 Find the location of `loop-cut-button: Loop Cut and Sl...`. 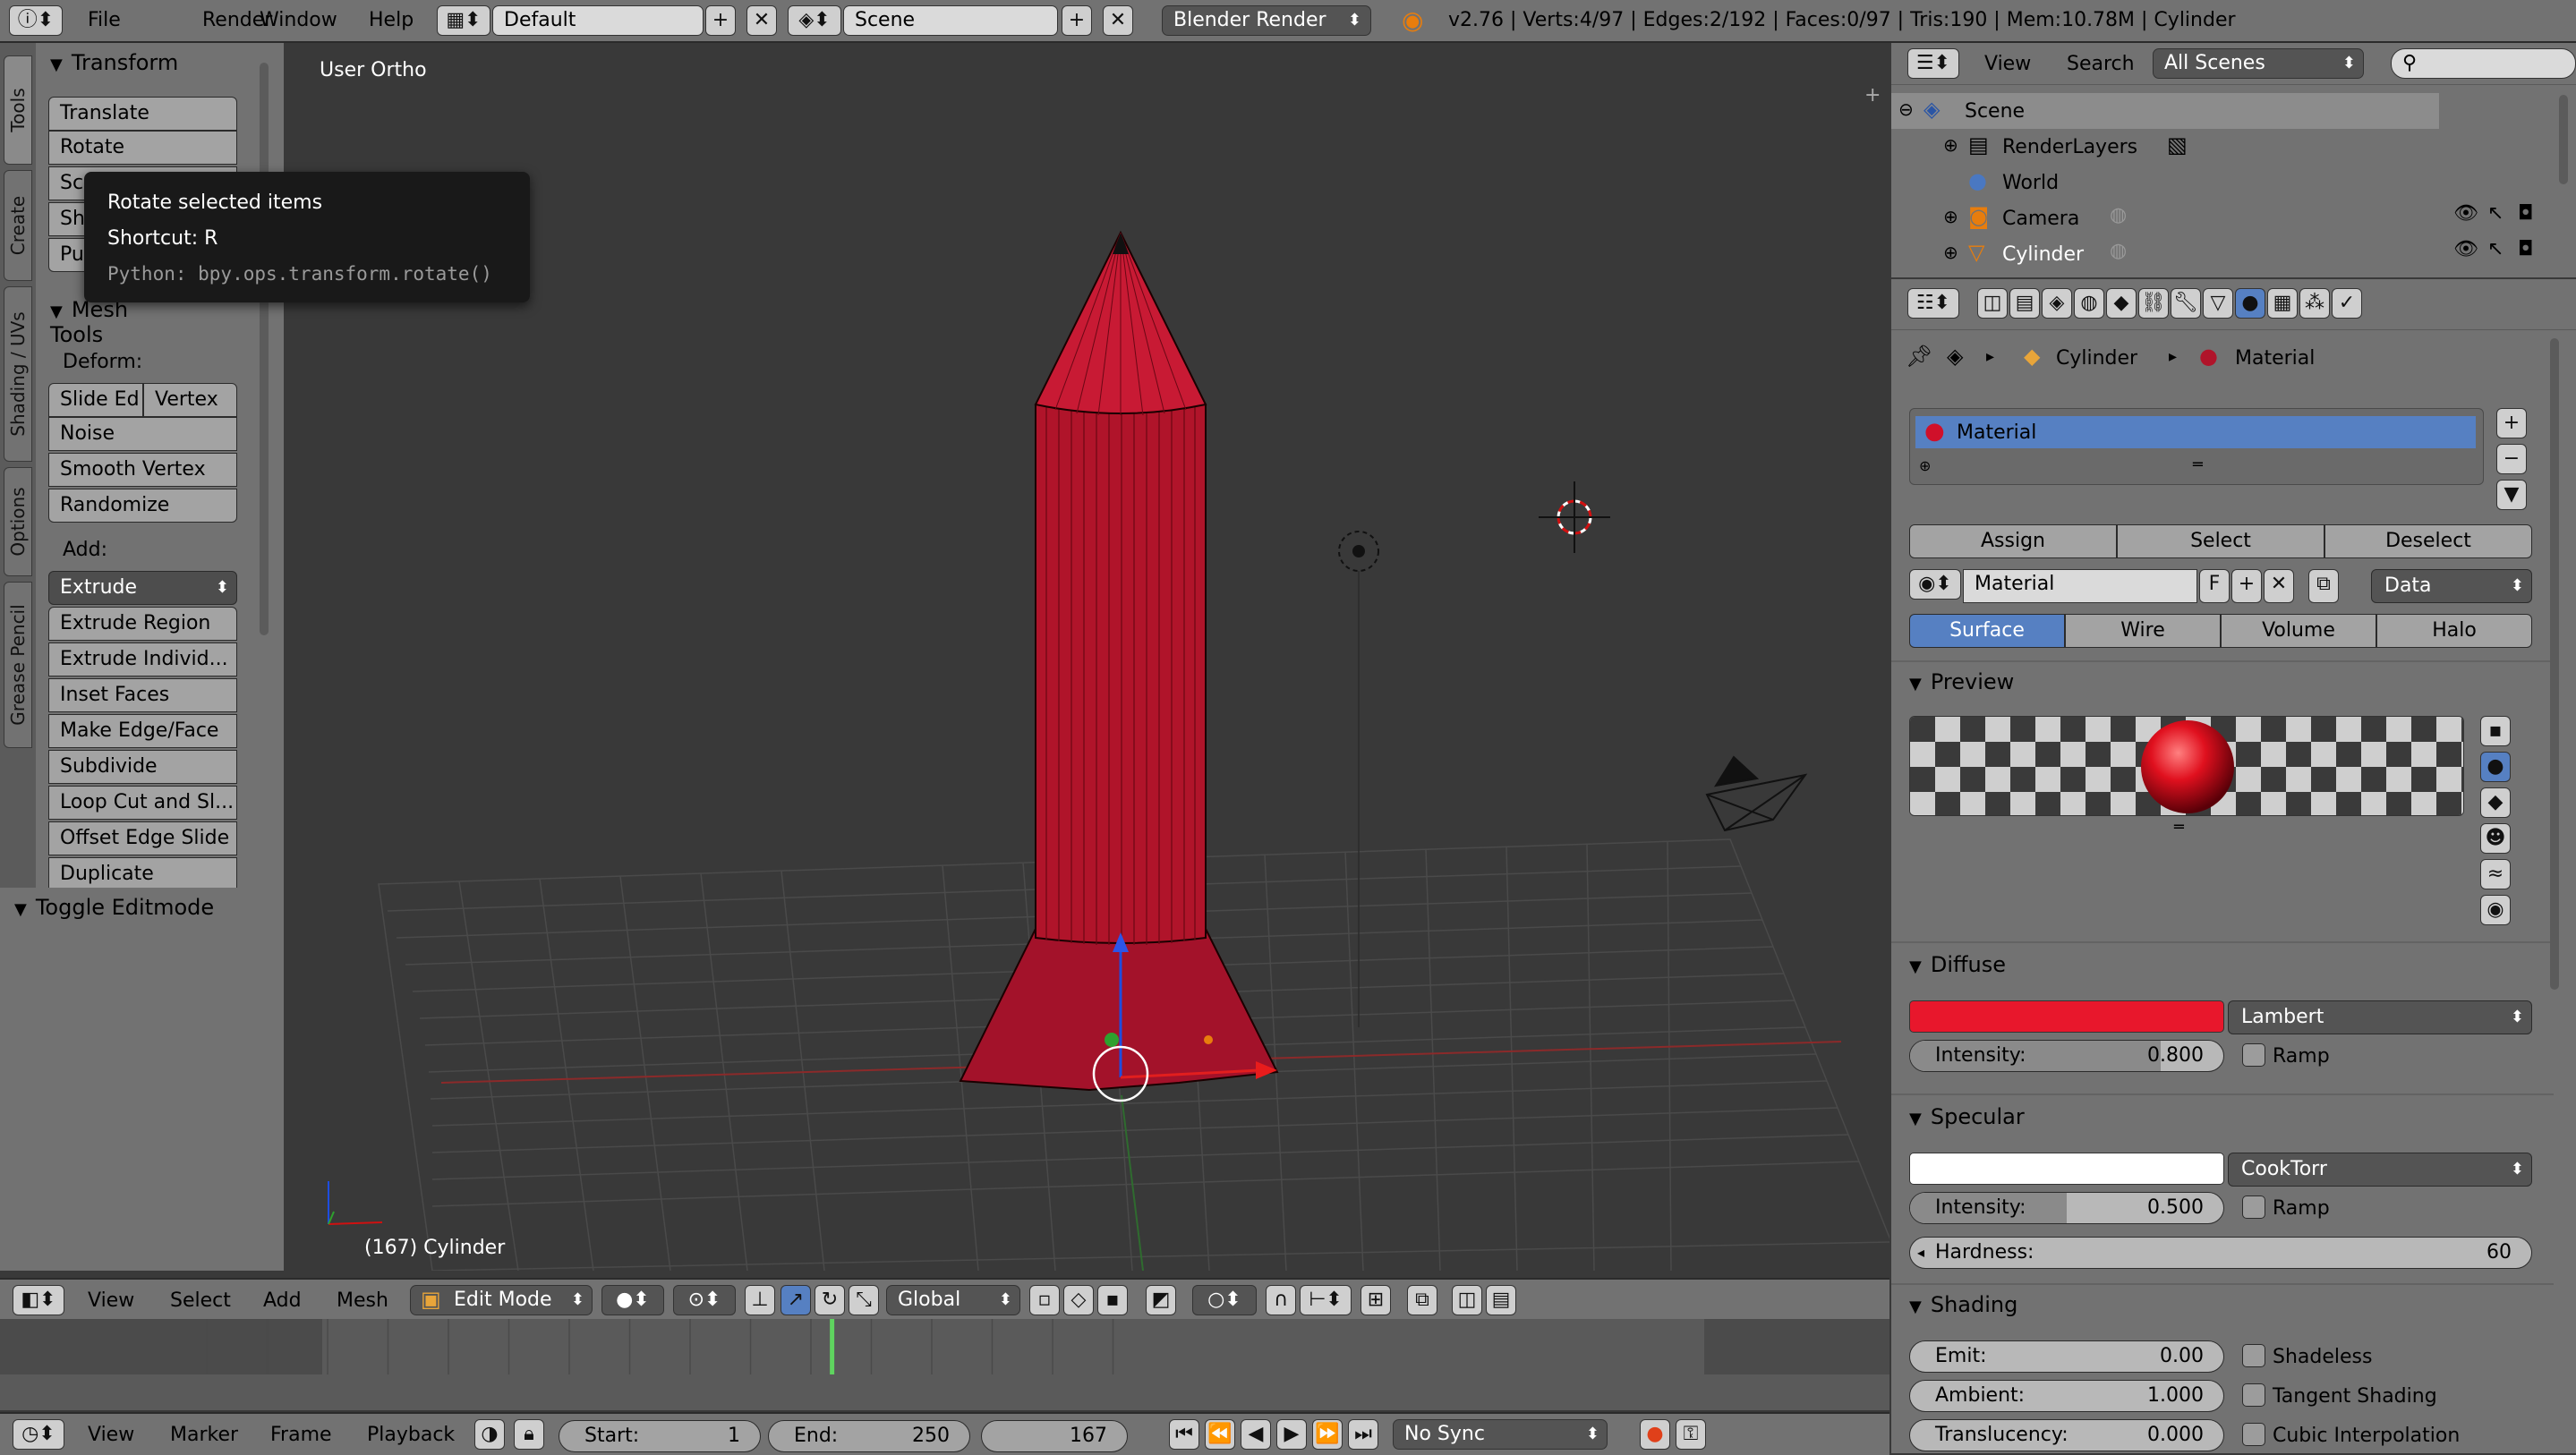

loop-cut-button: Loop Cut and Sl... is located at coordinates (142, 803).